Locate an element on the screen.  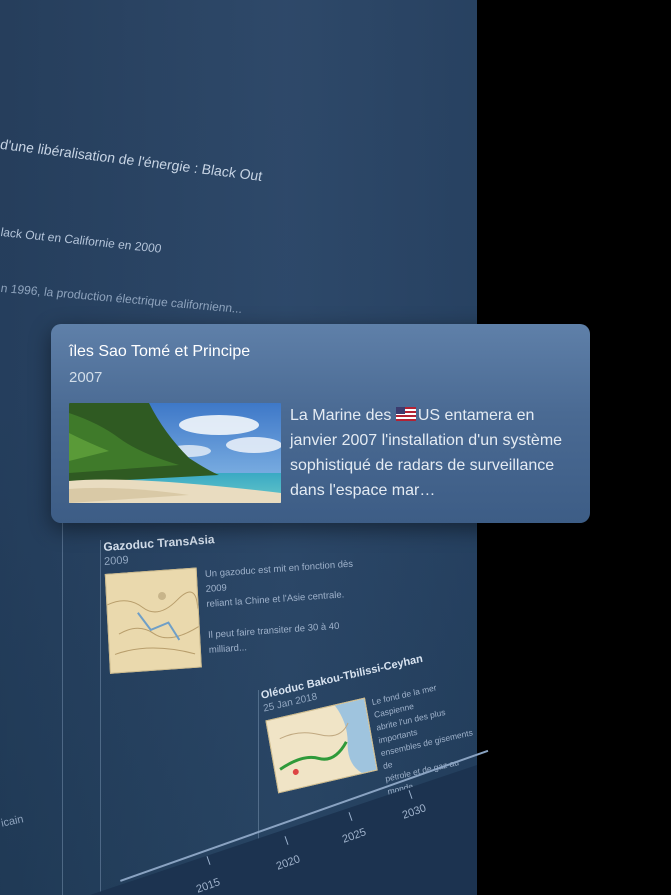
popover-date: 2007 is located at coordinates (86, 377).